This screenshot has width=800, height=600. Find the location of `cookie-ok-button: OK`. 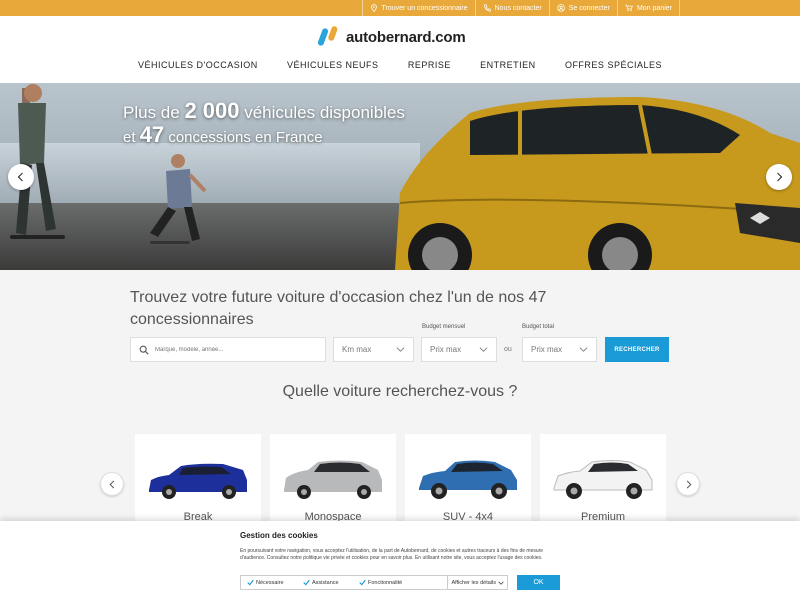

cookie-ok-button: OK is located at coordinates (538, 582).